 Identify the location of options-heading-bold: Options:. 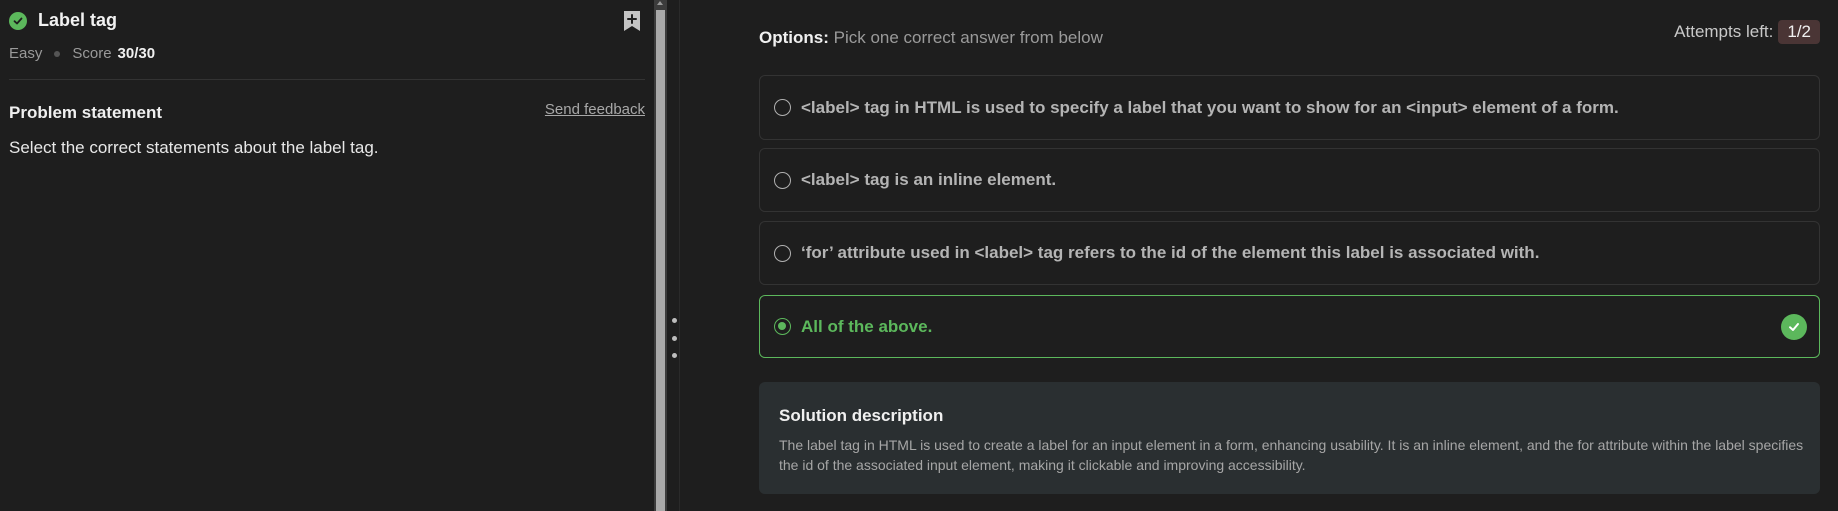
(794, 37).